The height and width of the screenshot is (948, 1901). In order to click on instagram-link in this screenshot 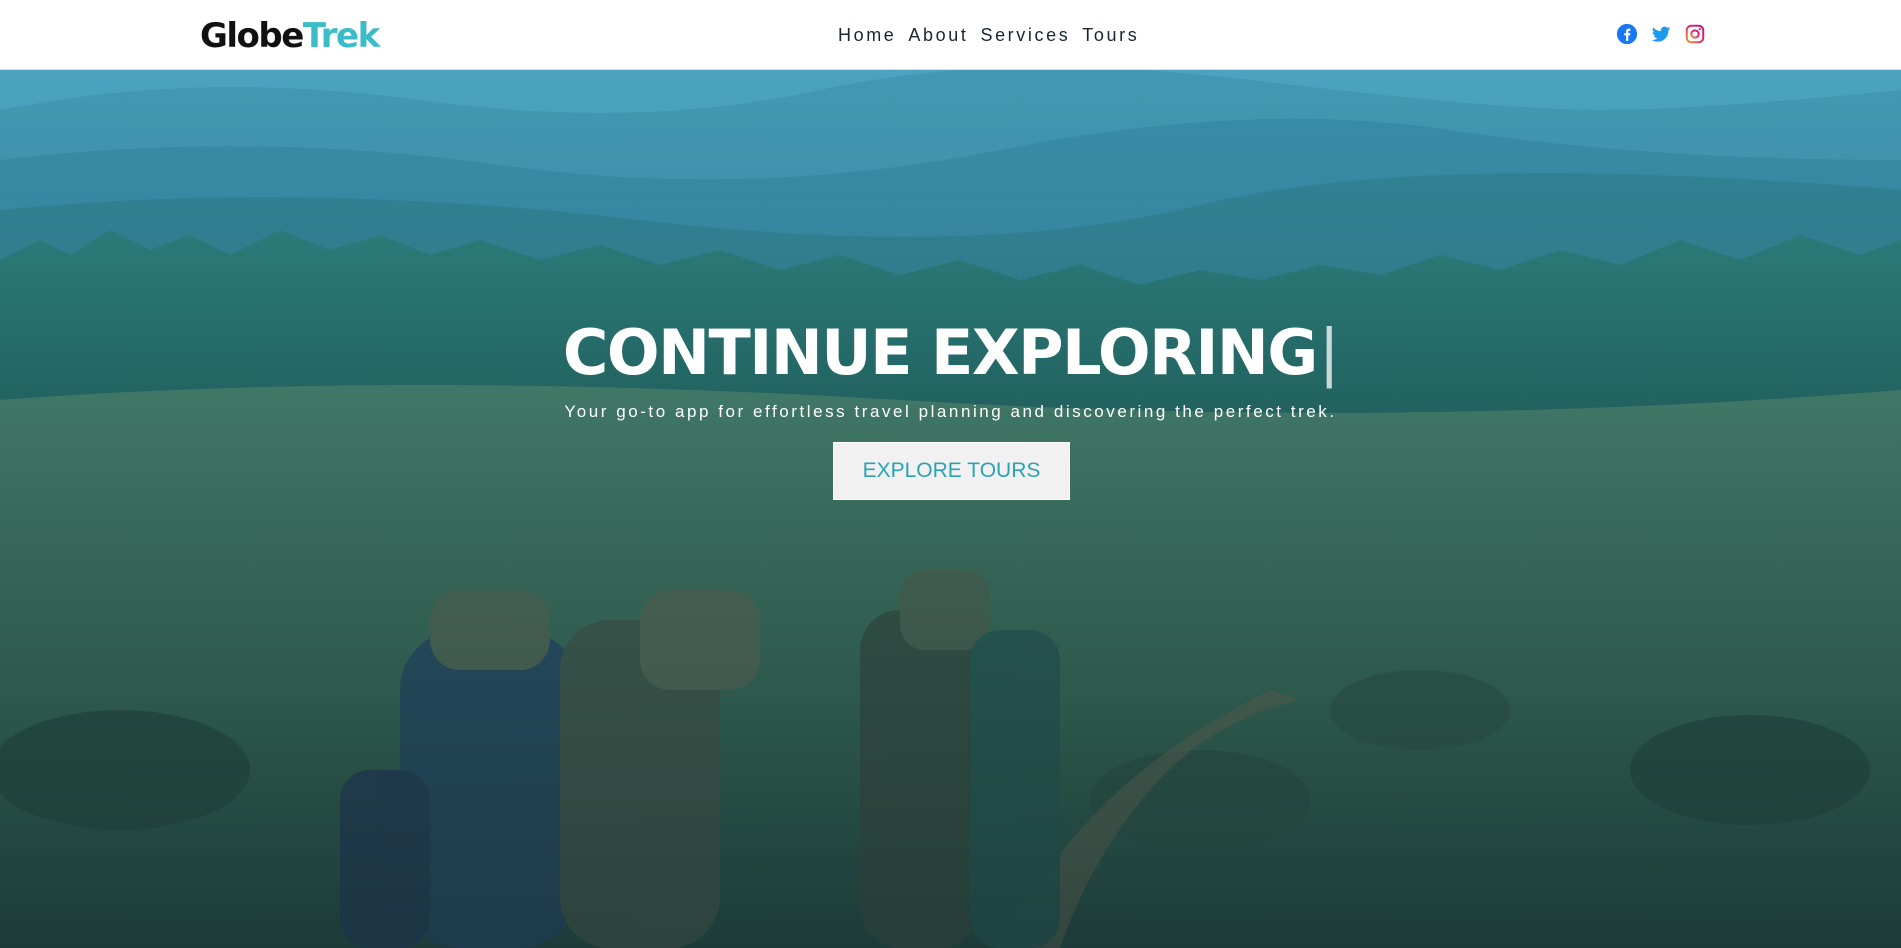, I will do `click(1695, 34)`.